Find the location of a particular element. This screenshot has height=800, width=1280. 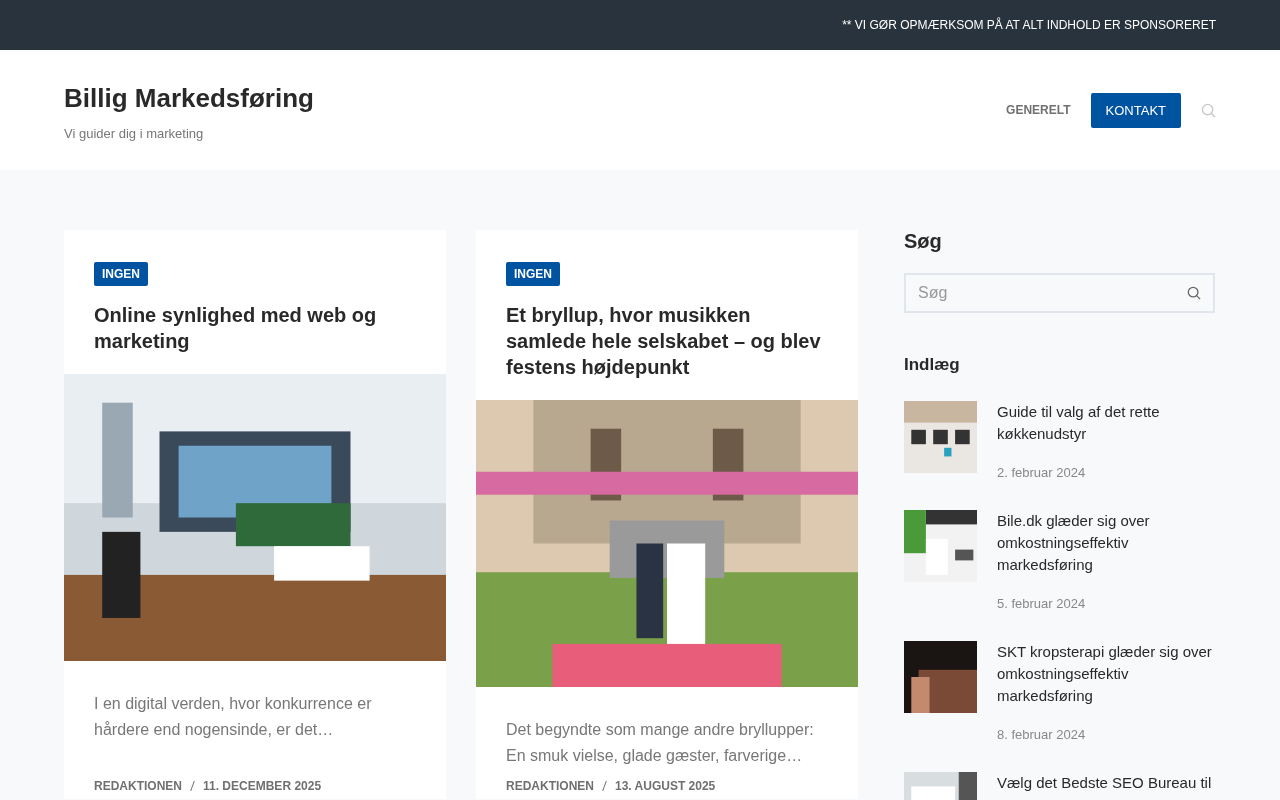

nav-link: GENERELT is located at coordinates (1038, 110).